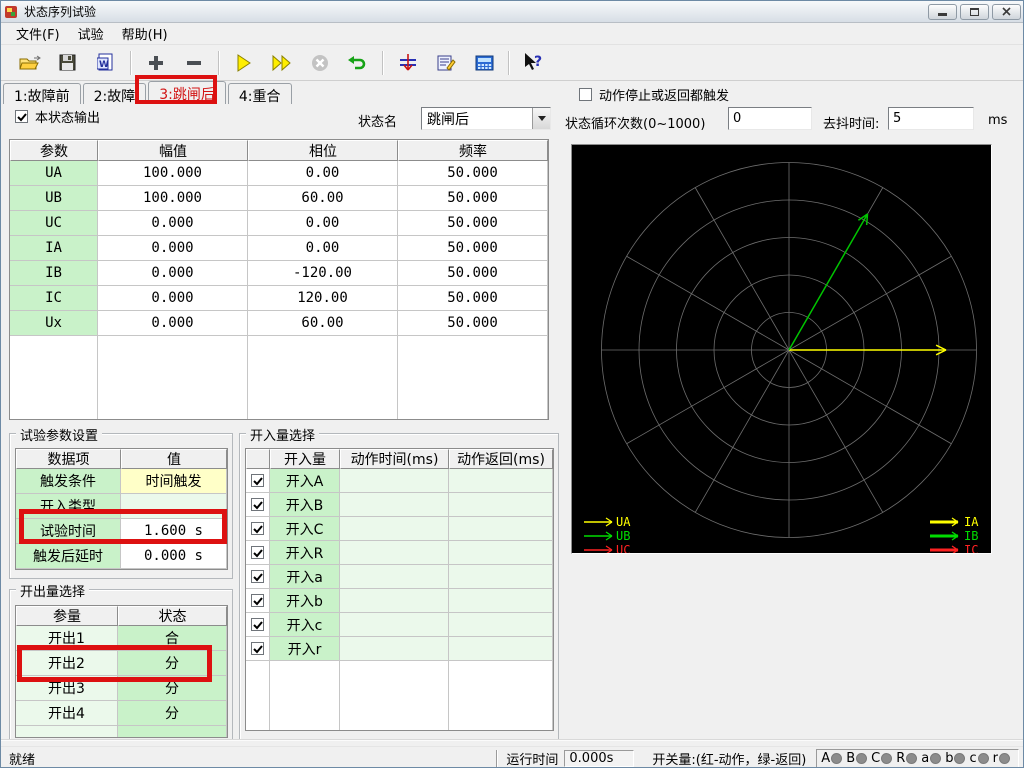 The height and width of the screenshot is (768, 1024). What do you see at coordinates (497, 758) in the screenshot?
I see `status-separator` at bounding box center [497, 758].